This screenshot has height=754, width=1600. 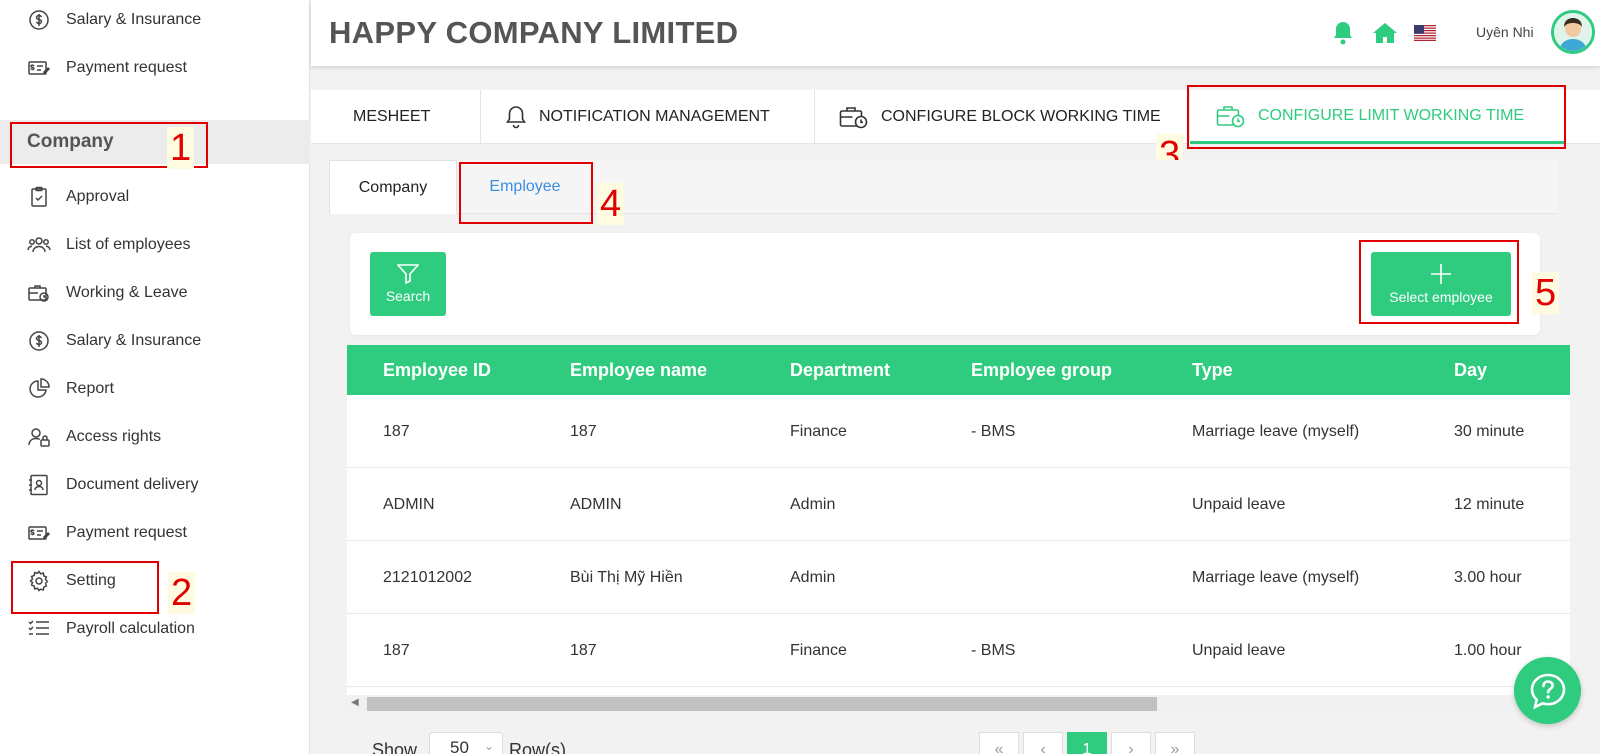 I want to click on cell-department: Admin, so click(x=813, y=577).